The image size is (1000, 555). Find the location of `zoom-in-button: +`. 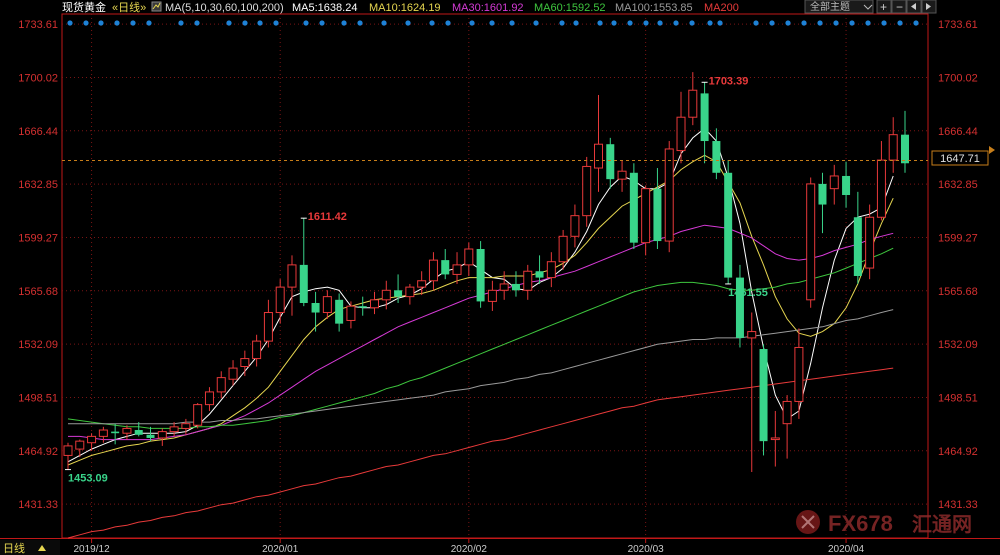

zoom-in-button: + is located at coordinates (884, 7).